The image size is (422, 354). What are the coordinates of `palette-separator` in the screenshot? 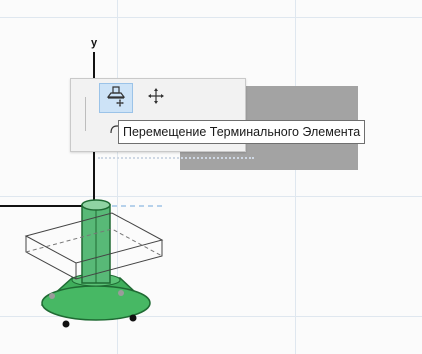 It's located at (85, 114).